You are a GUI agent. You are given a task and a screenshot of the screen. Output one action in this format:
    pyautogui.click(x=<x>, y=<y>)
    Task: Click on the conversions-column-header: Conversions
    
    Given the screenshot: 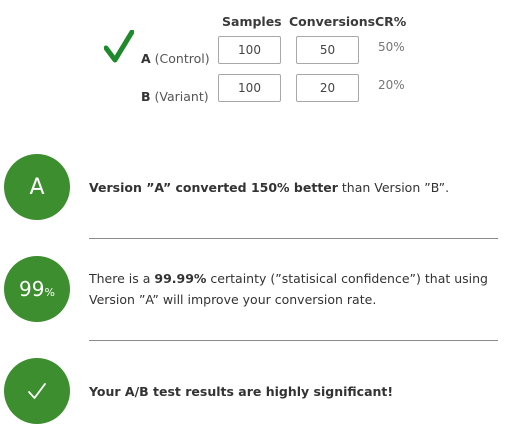 What is the action you would take?
    pyautogui.click(x=332, y=21)
    